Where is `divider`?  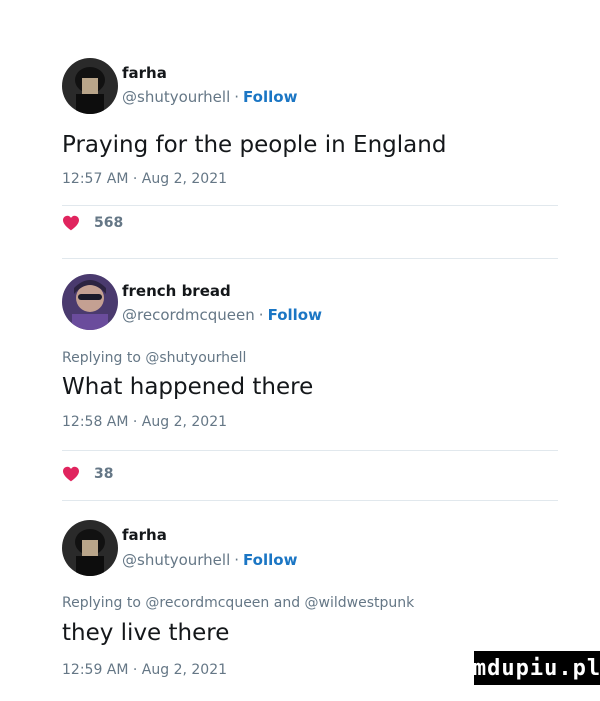 divider is located at coordinates (310, 500).